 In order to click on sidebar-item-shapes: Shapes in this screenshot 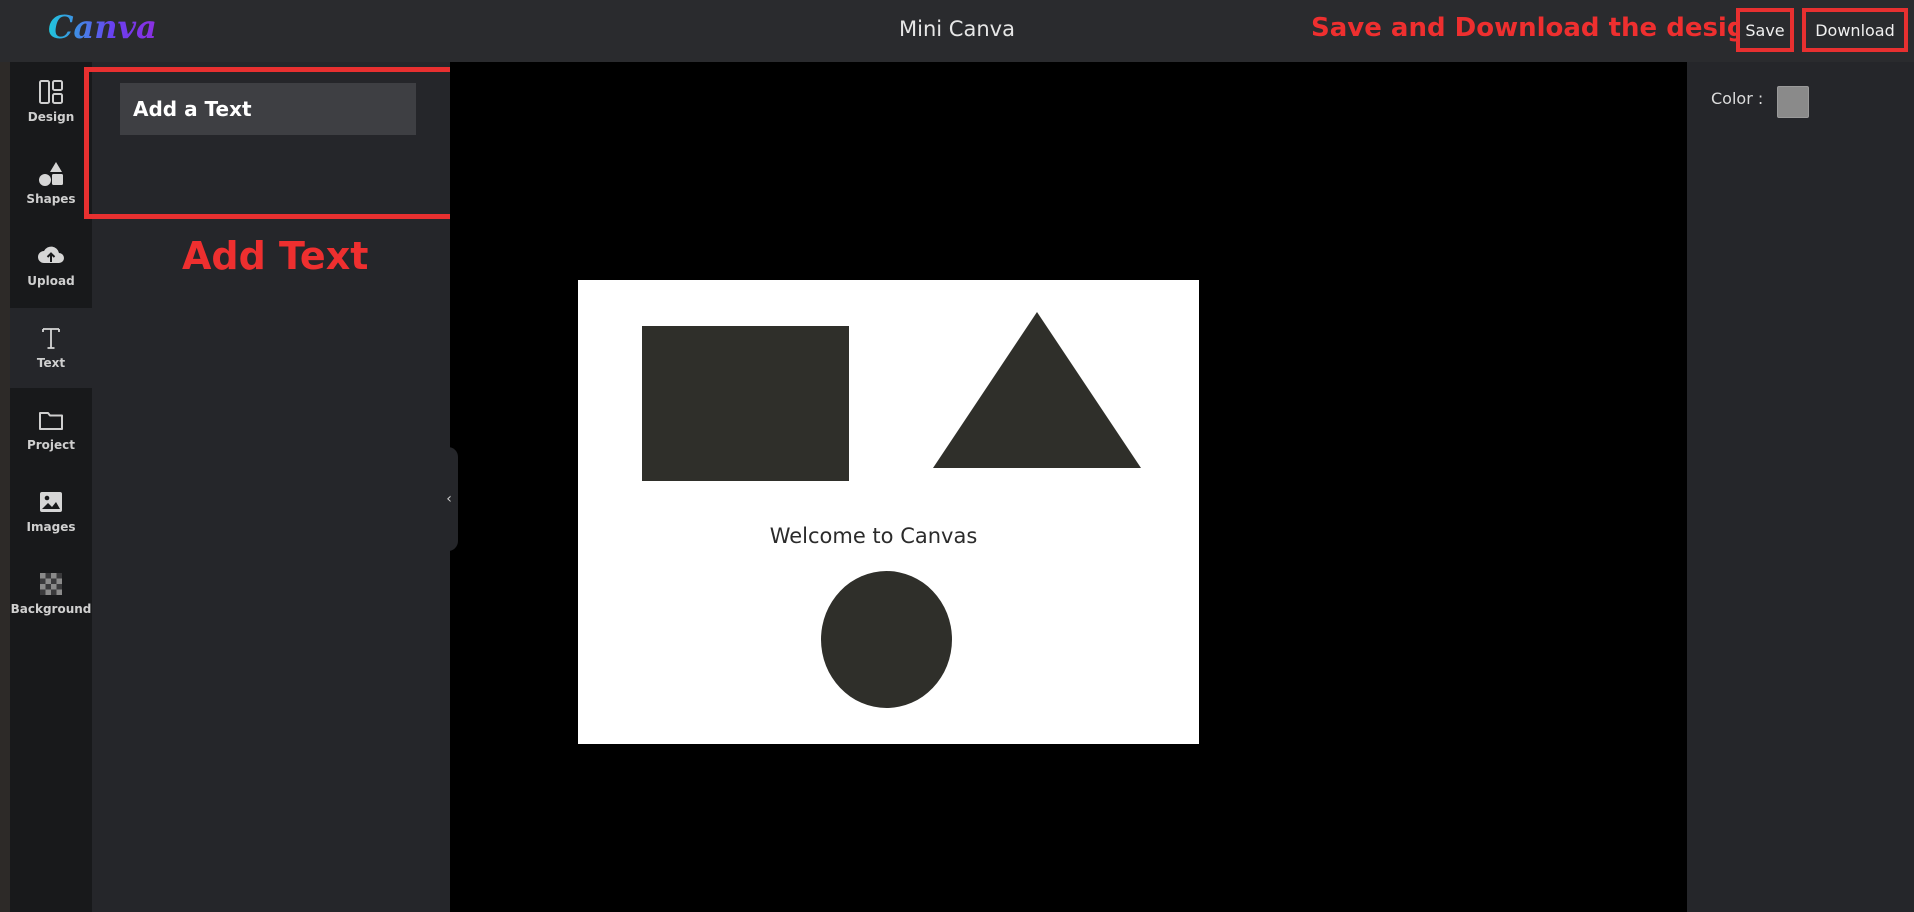, I will do `click(51, 184)`.